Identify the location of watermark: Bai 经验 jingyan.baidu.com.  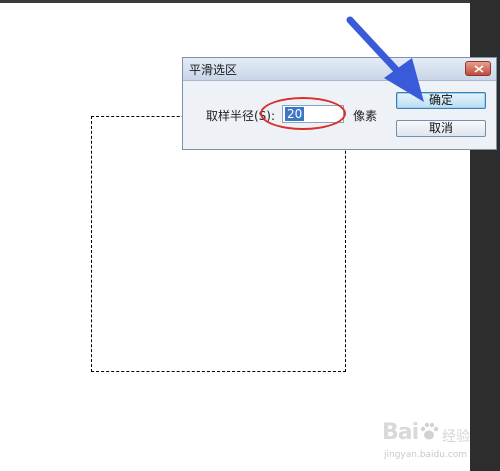
(432, 444).